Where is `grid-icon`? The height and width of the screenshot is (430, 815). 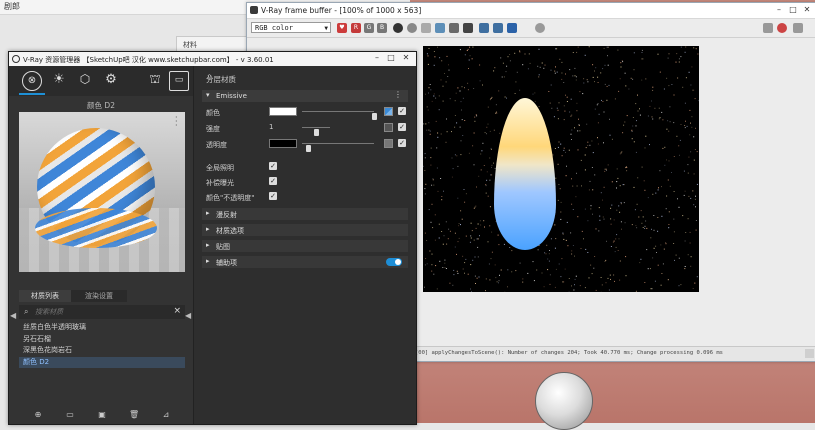
grid-icon is located at coordinates (498, 28).